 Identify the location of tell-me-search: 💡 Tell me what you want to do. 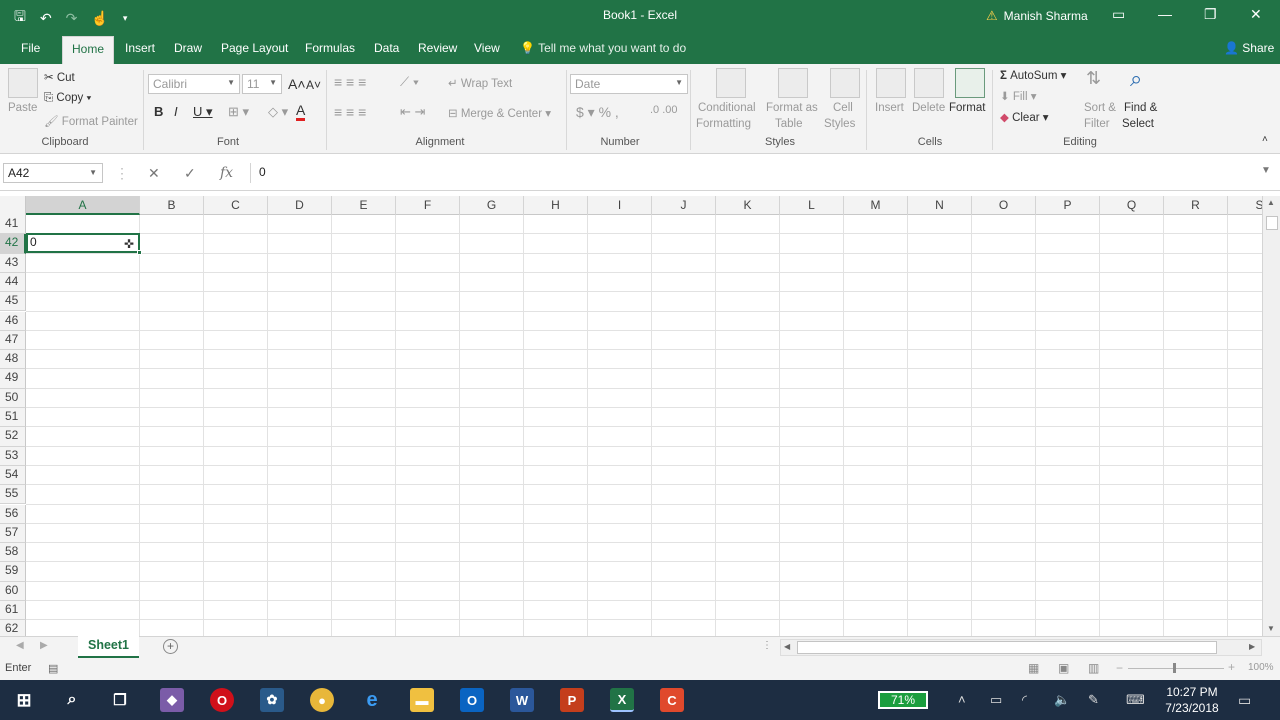
(603, 48).